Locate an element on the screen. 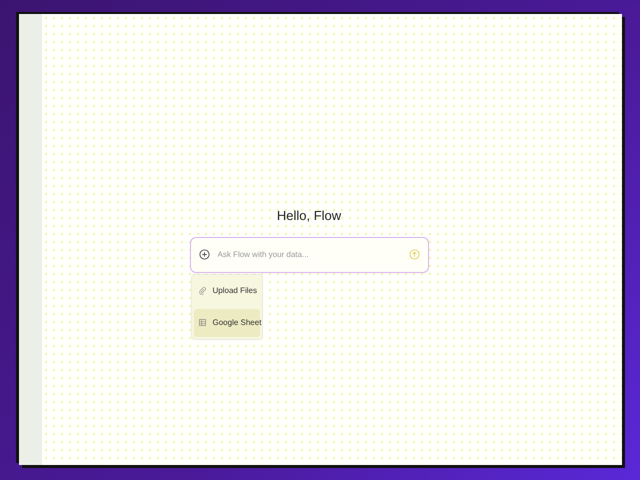 The height and width of the screenshot is (480, 640). menu-item: Upload Files is located at coordinates (227, 290).